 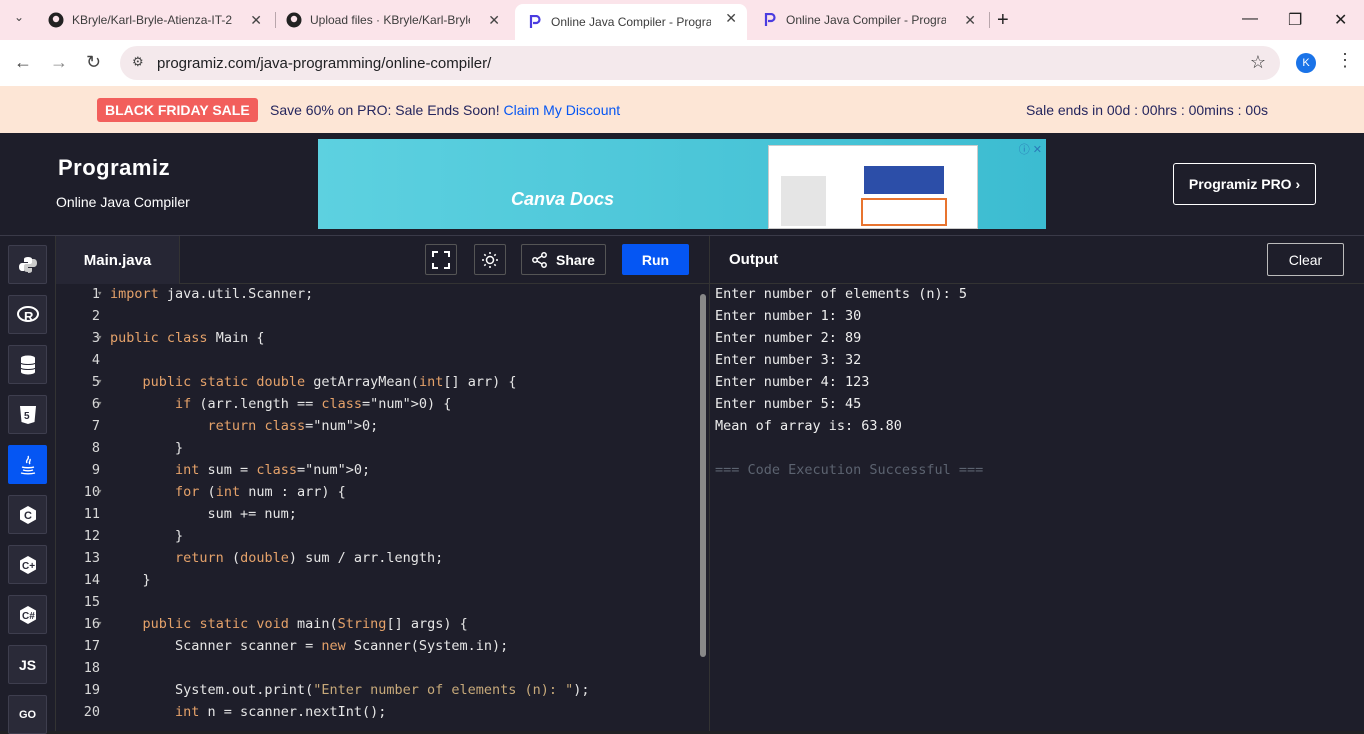 I want to click on ad-screenshot-image, so click(x=873, y=187).